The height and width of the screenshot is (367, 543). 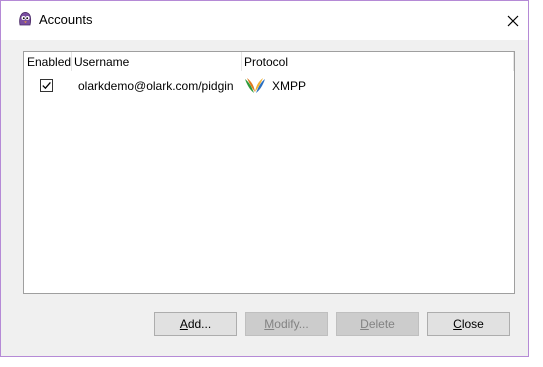 I want to click on account-row: olarkdemo@olark.com/pidgin XMPP, so click(x=269, y=86).